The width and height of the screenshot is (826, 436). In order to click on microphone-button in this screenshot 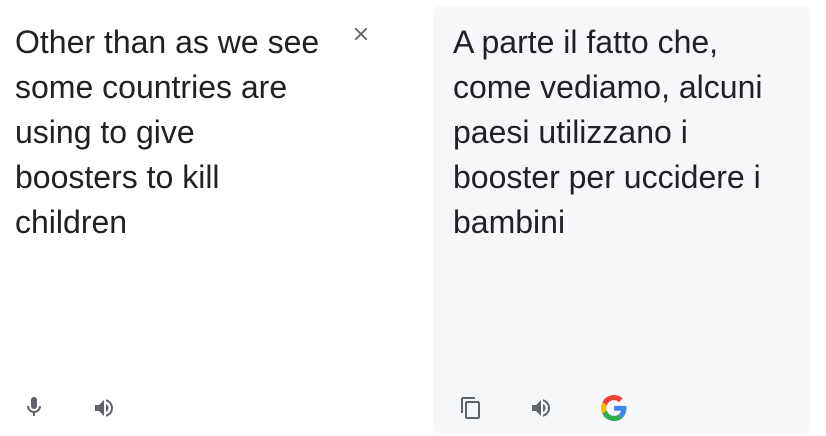, I will do `click(34, 407)`.